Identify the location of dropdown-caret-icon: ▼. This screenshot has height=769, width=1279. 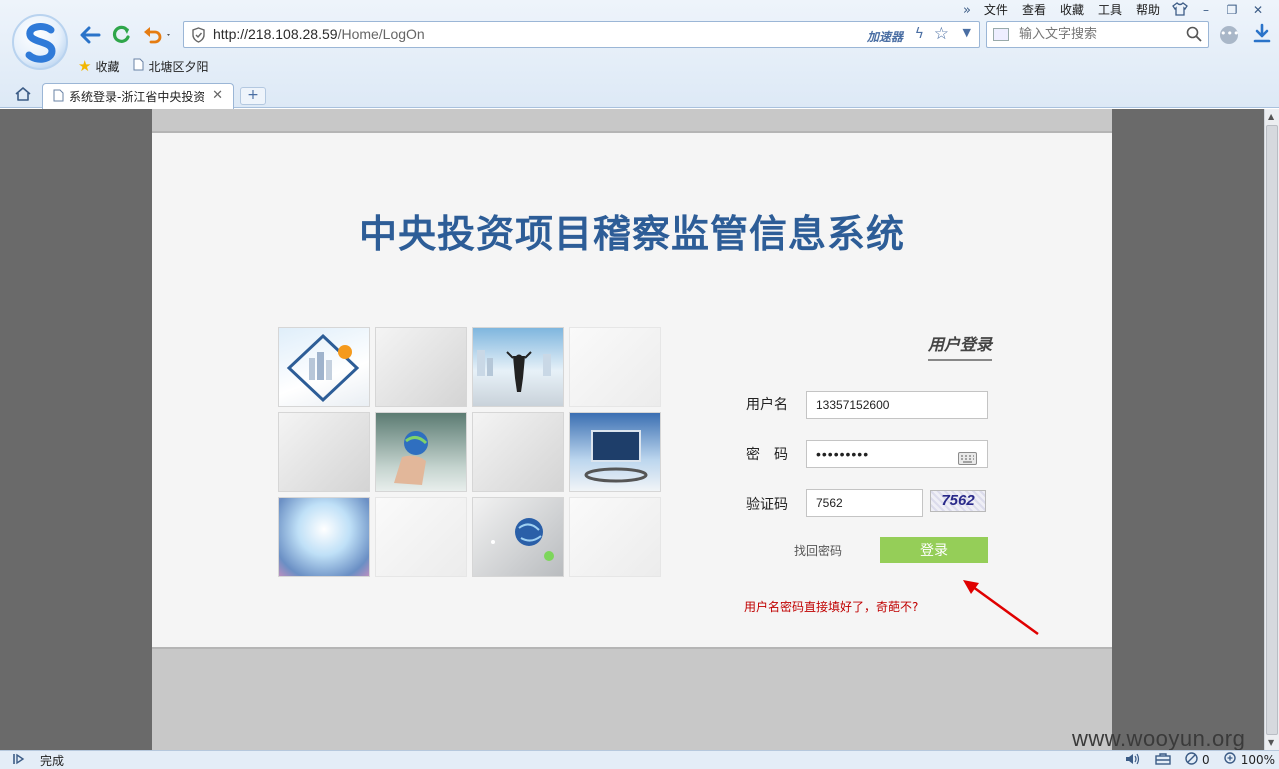
(967, 32).